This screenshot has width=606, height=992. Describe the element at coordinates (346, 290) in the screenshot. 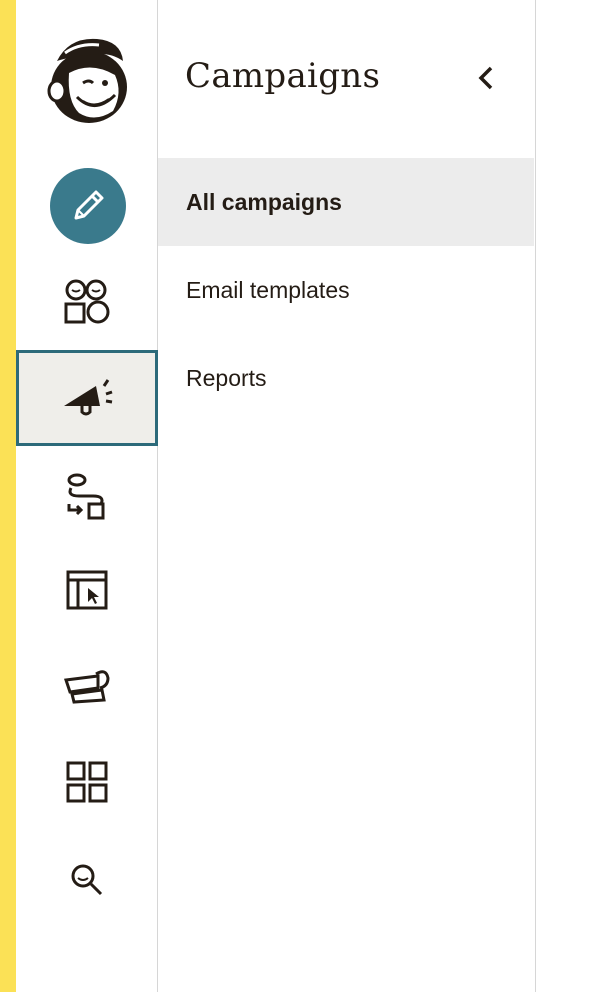

I see `menu-item-email-templates: Email templates` at that location.